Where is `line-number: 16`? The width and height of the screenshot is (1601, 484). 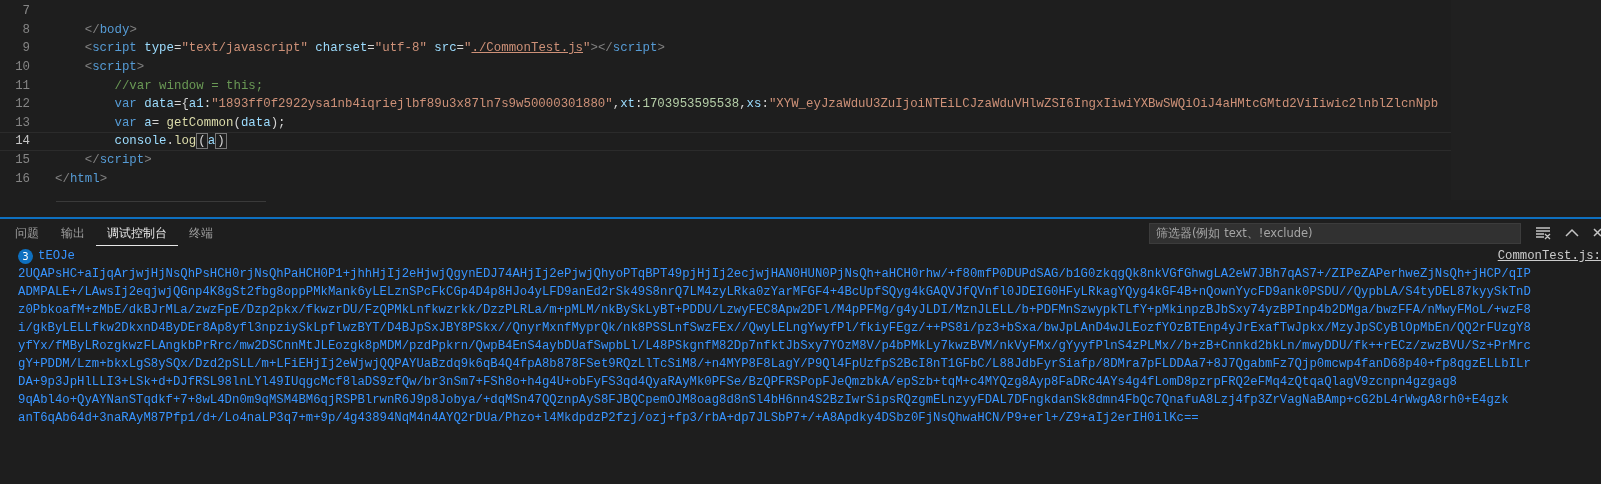
line-number: 16 is located at coordinates (22, 178).